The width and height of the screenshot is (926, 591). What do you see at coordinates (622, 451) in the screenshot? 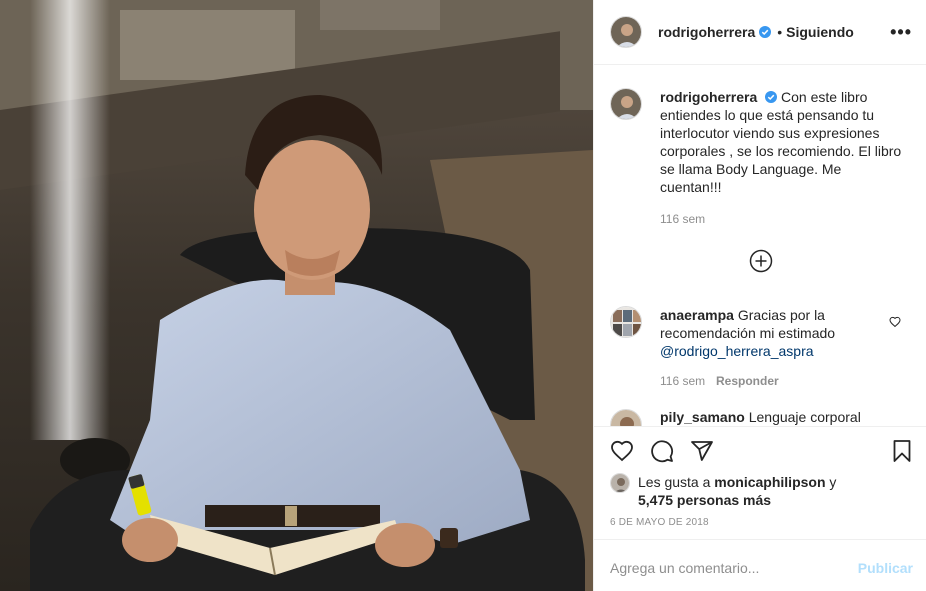
I see `heart-icon` at bounding box center [622, 451].